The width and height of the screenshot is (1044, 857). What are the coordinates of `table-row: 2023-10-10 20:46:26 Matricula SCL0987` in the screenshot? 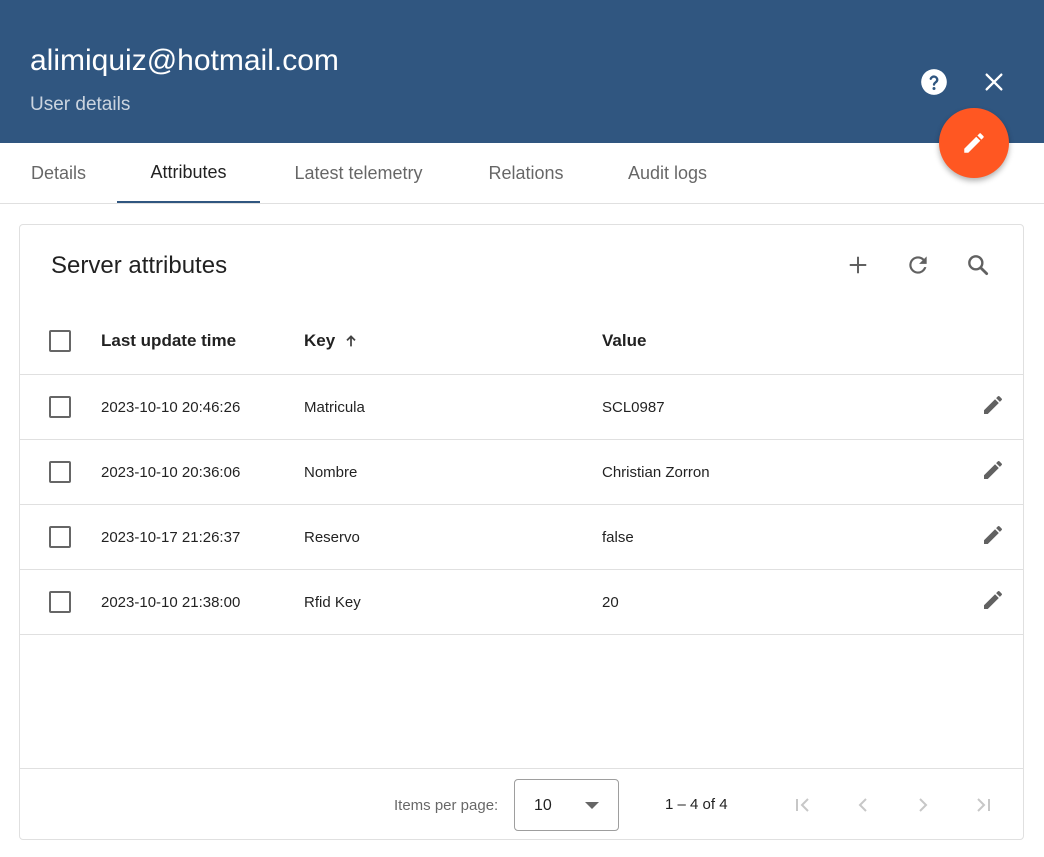 It's located at (521, 407).